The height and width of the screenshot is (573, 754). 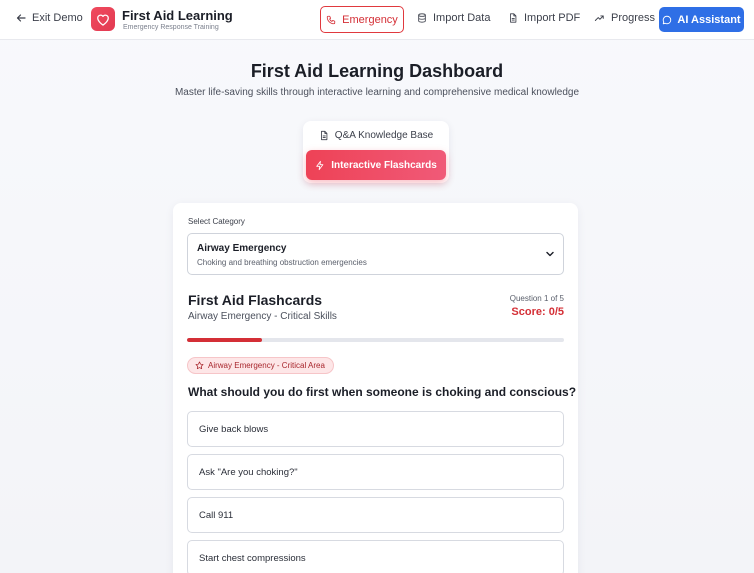 I want to click on phone-icon, so click(x=331, y=19).